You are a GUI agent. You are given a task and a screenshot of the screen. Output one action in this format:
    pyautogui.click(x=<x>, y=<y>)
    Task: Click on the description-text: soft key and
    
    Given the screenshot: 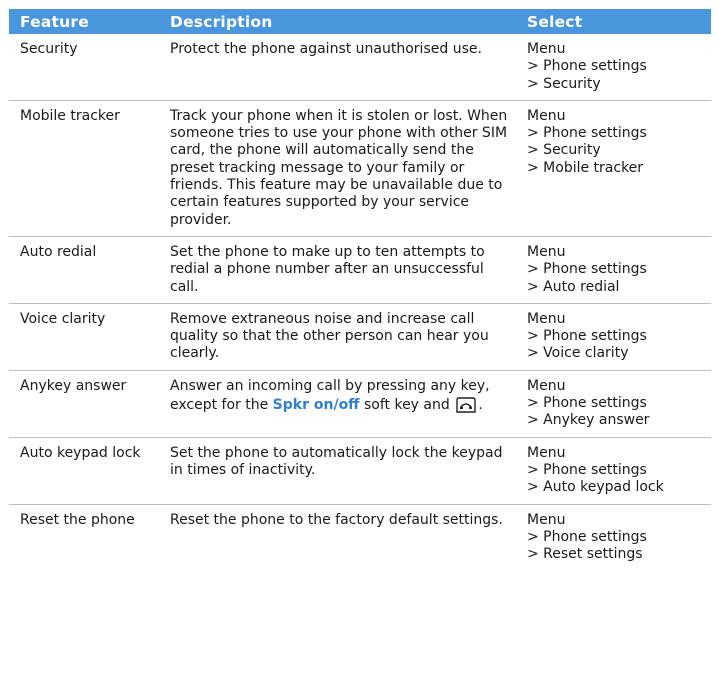 What is the action you would take?
    pyautogui.click(x=407, y=405)
    